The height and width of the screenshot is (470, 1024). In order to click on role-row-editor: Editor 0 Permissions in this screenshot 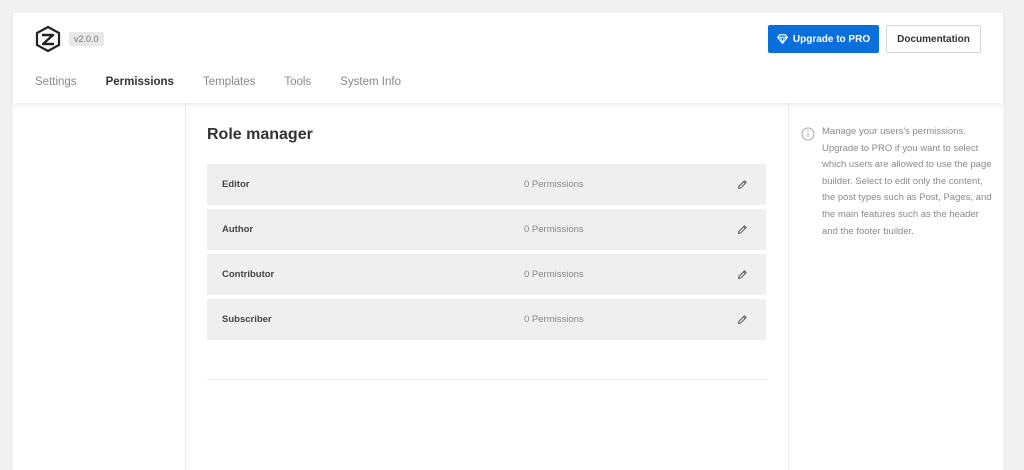, I will do `click(486, 184)`.